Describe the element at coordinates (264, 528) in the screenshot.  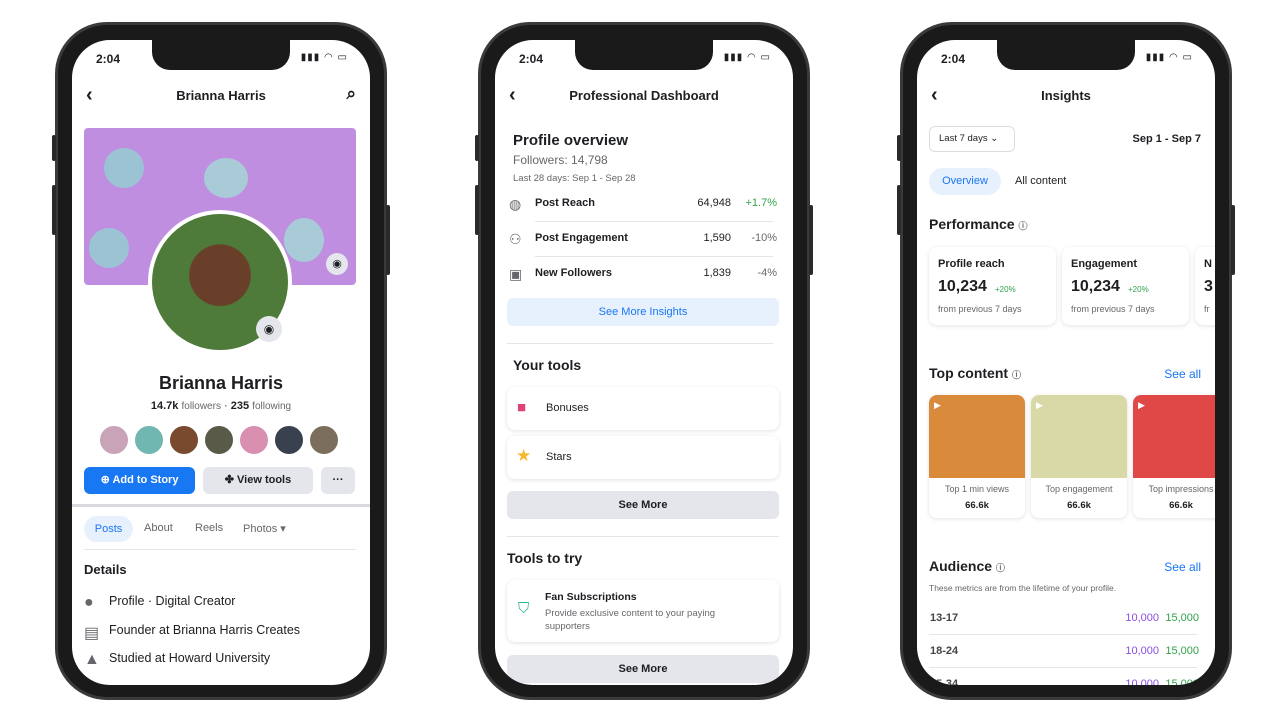
I see `tab-photos: Photos ▾` at that location.